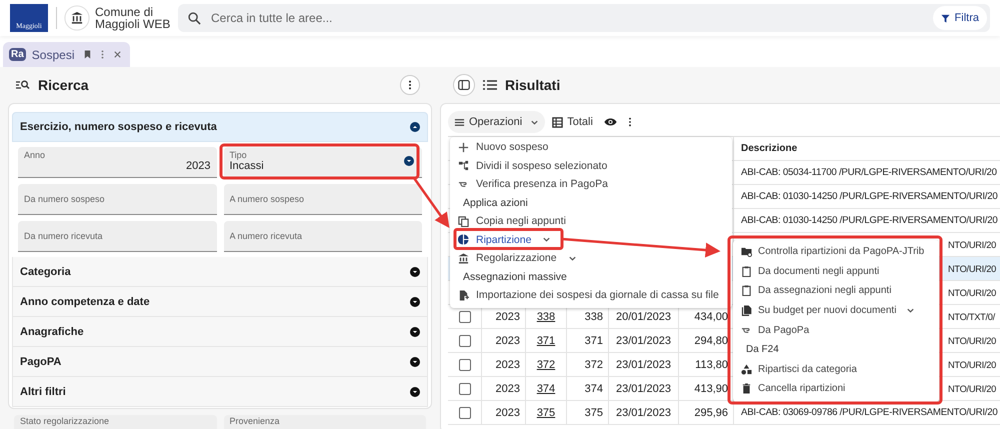 The image size is (1000, 429). What do you see at coordinates (117, 236) in the screenshot?
I see `input-field: Da numero ricevuta` at bounding box center [117, 236].